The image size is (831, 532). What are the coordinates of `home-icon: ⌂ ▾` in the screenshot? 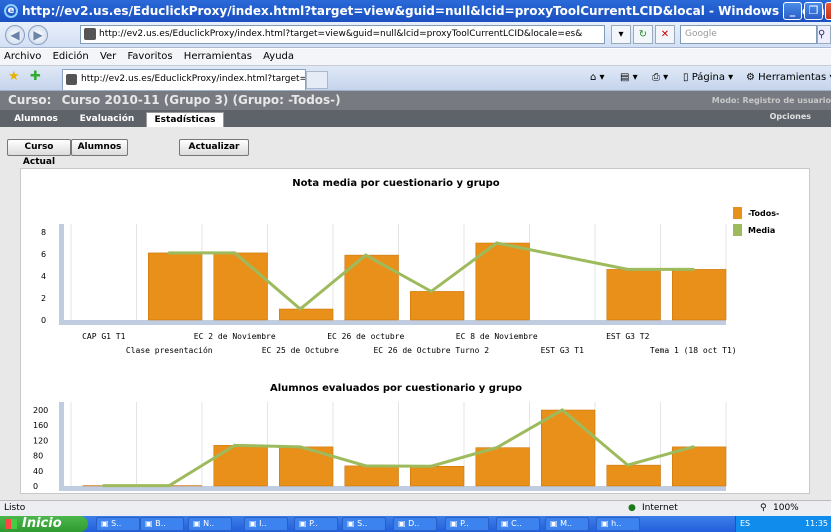 It's located at (597, 77).